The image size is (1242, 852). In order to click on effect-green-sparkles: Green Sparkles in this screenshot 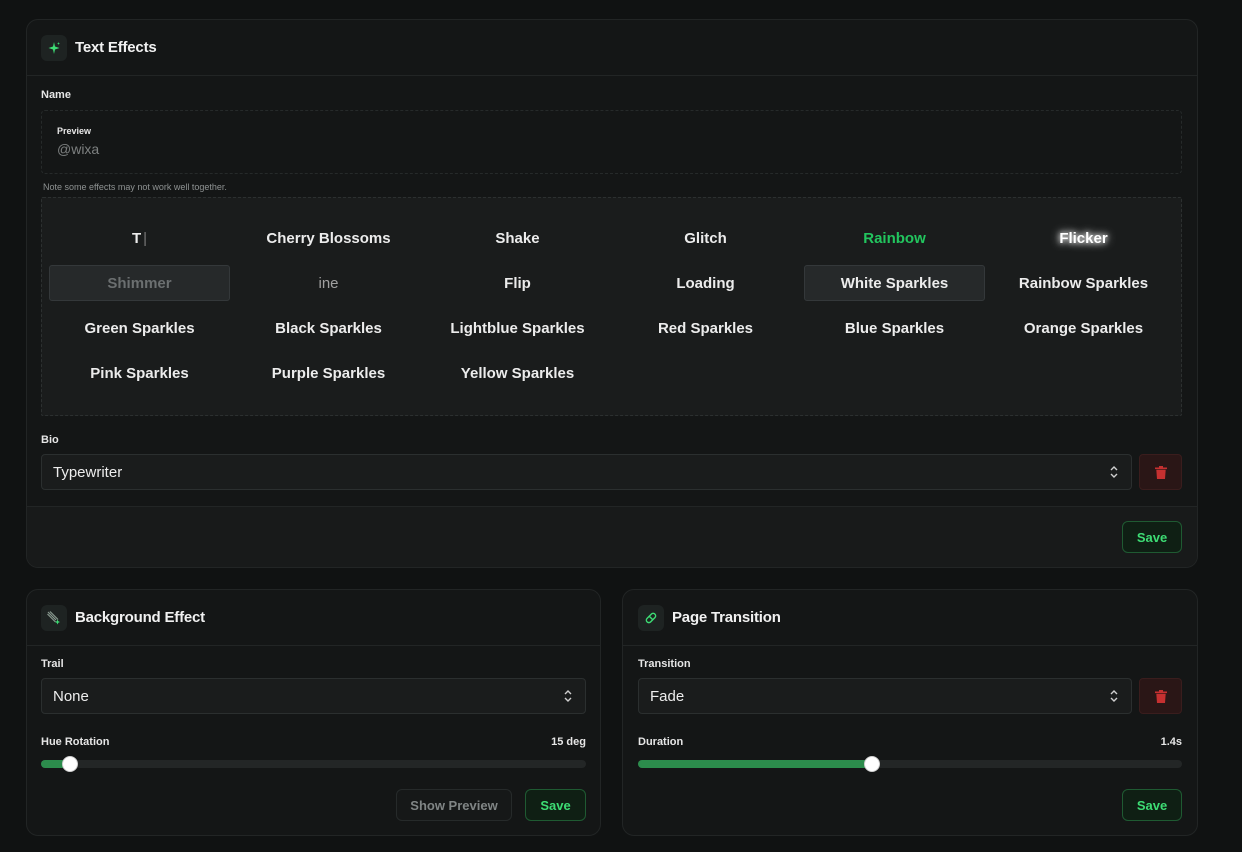, I will do `click(139, 328)`.